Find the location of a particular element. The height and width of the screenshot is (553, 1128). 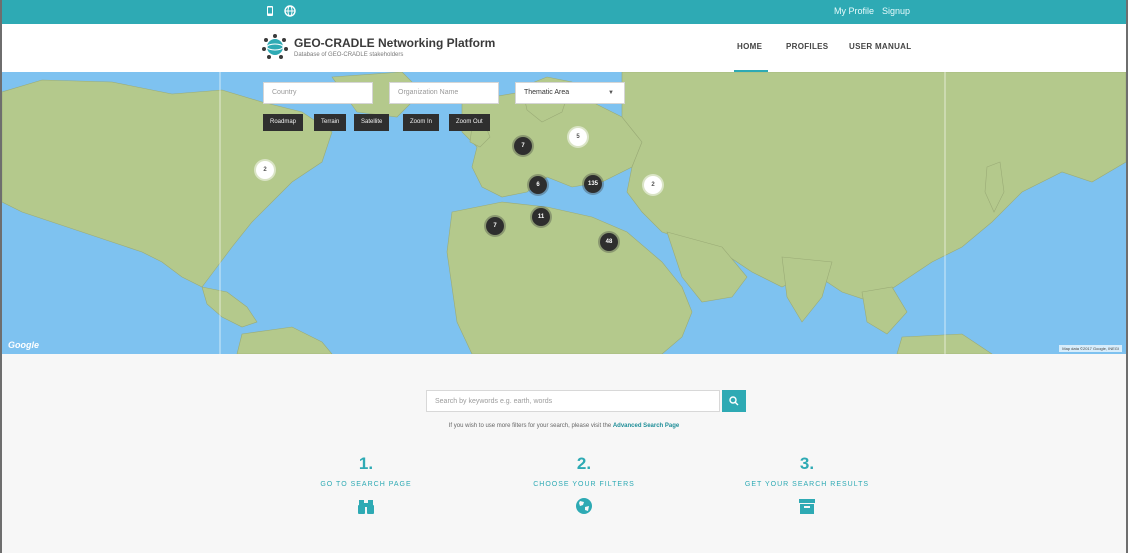

keyword-search-input: Search by keywords e.g. earth, words is located at coordinates (573, 401).